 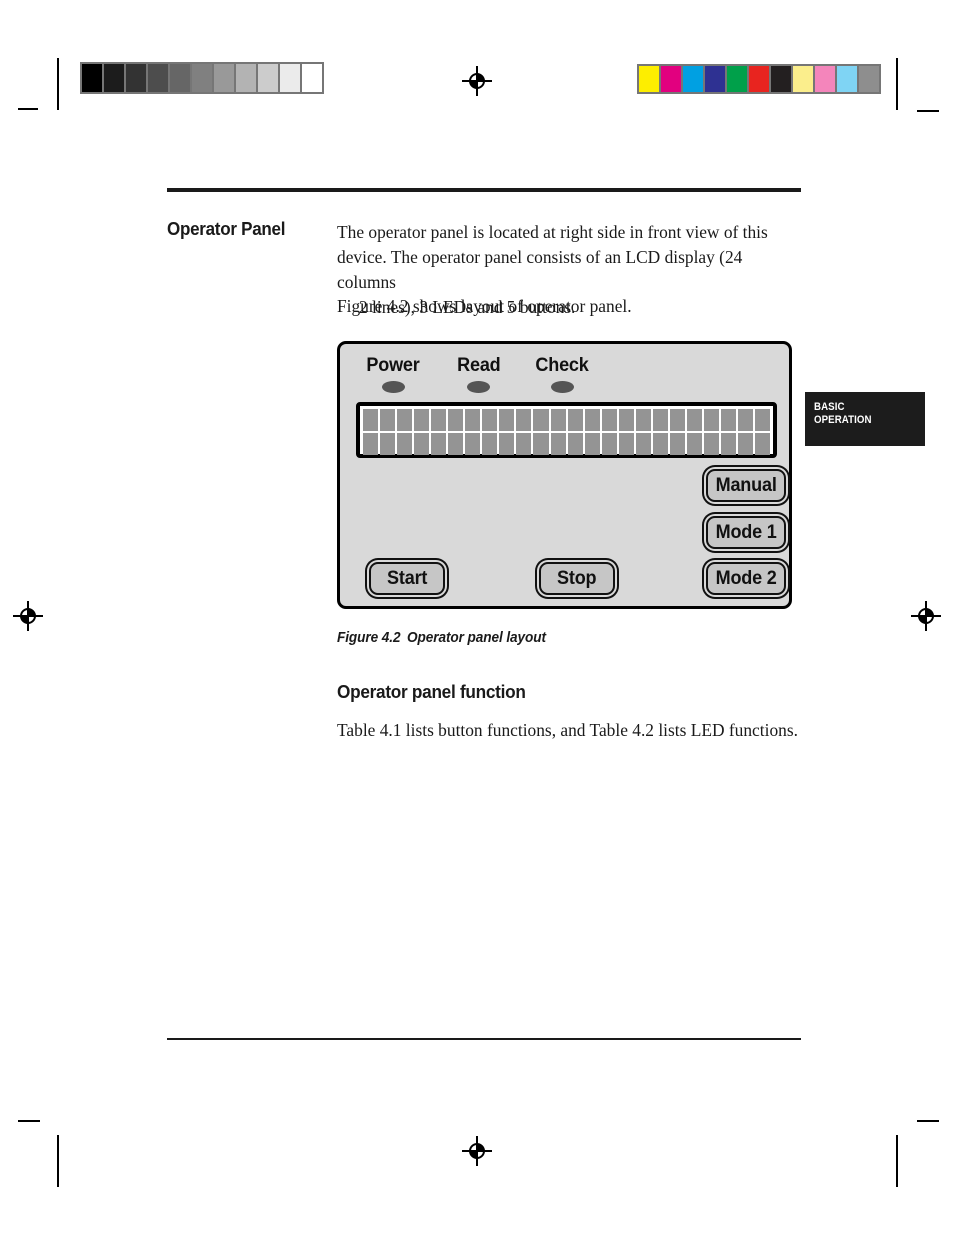 What do you see at coordinates (28, 109) in the screenshot?
I see `crop-mark-top-left-horizontal` at bounding box center [28, 109].